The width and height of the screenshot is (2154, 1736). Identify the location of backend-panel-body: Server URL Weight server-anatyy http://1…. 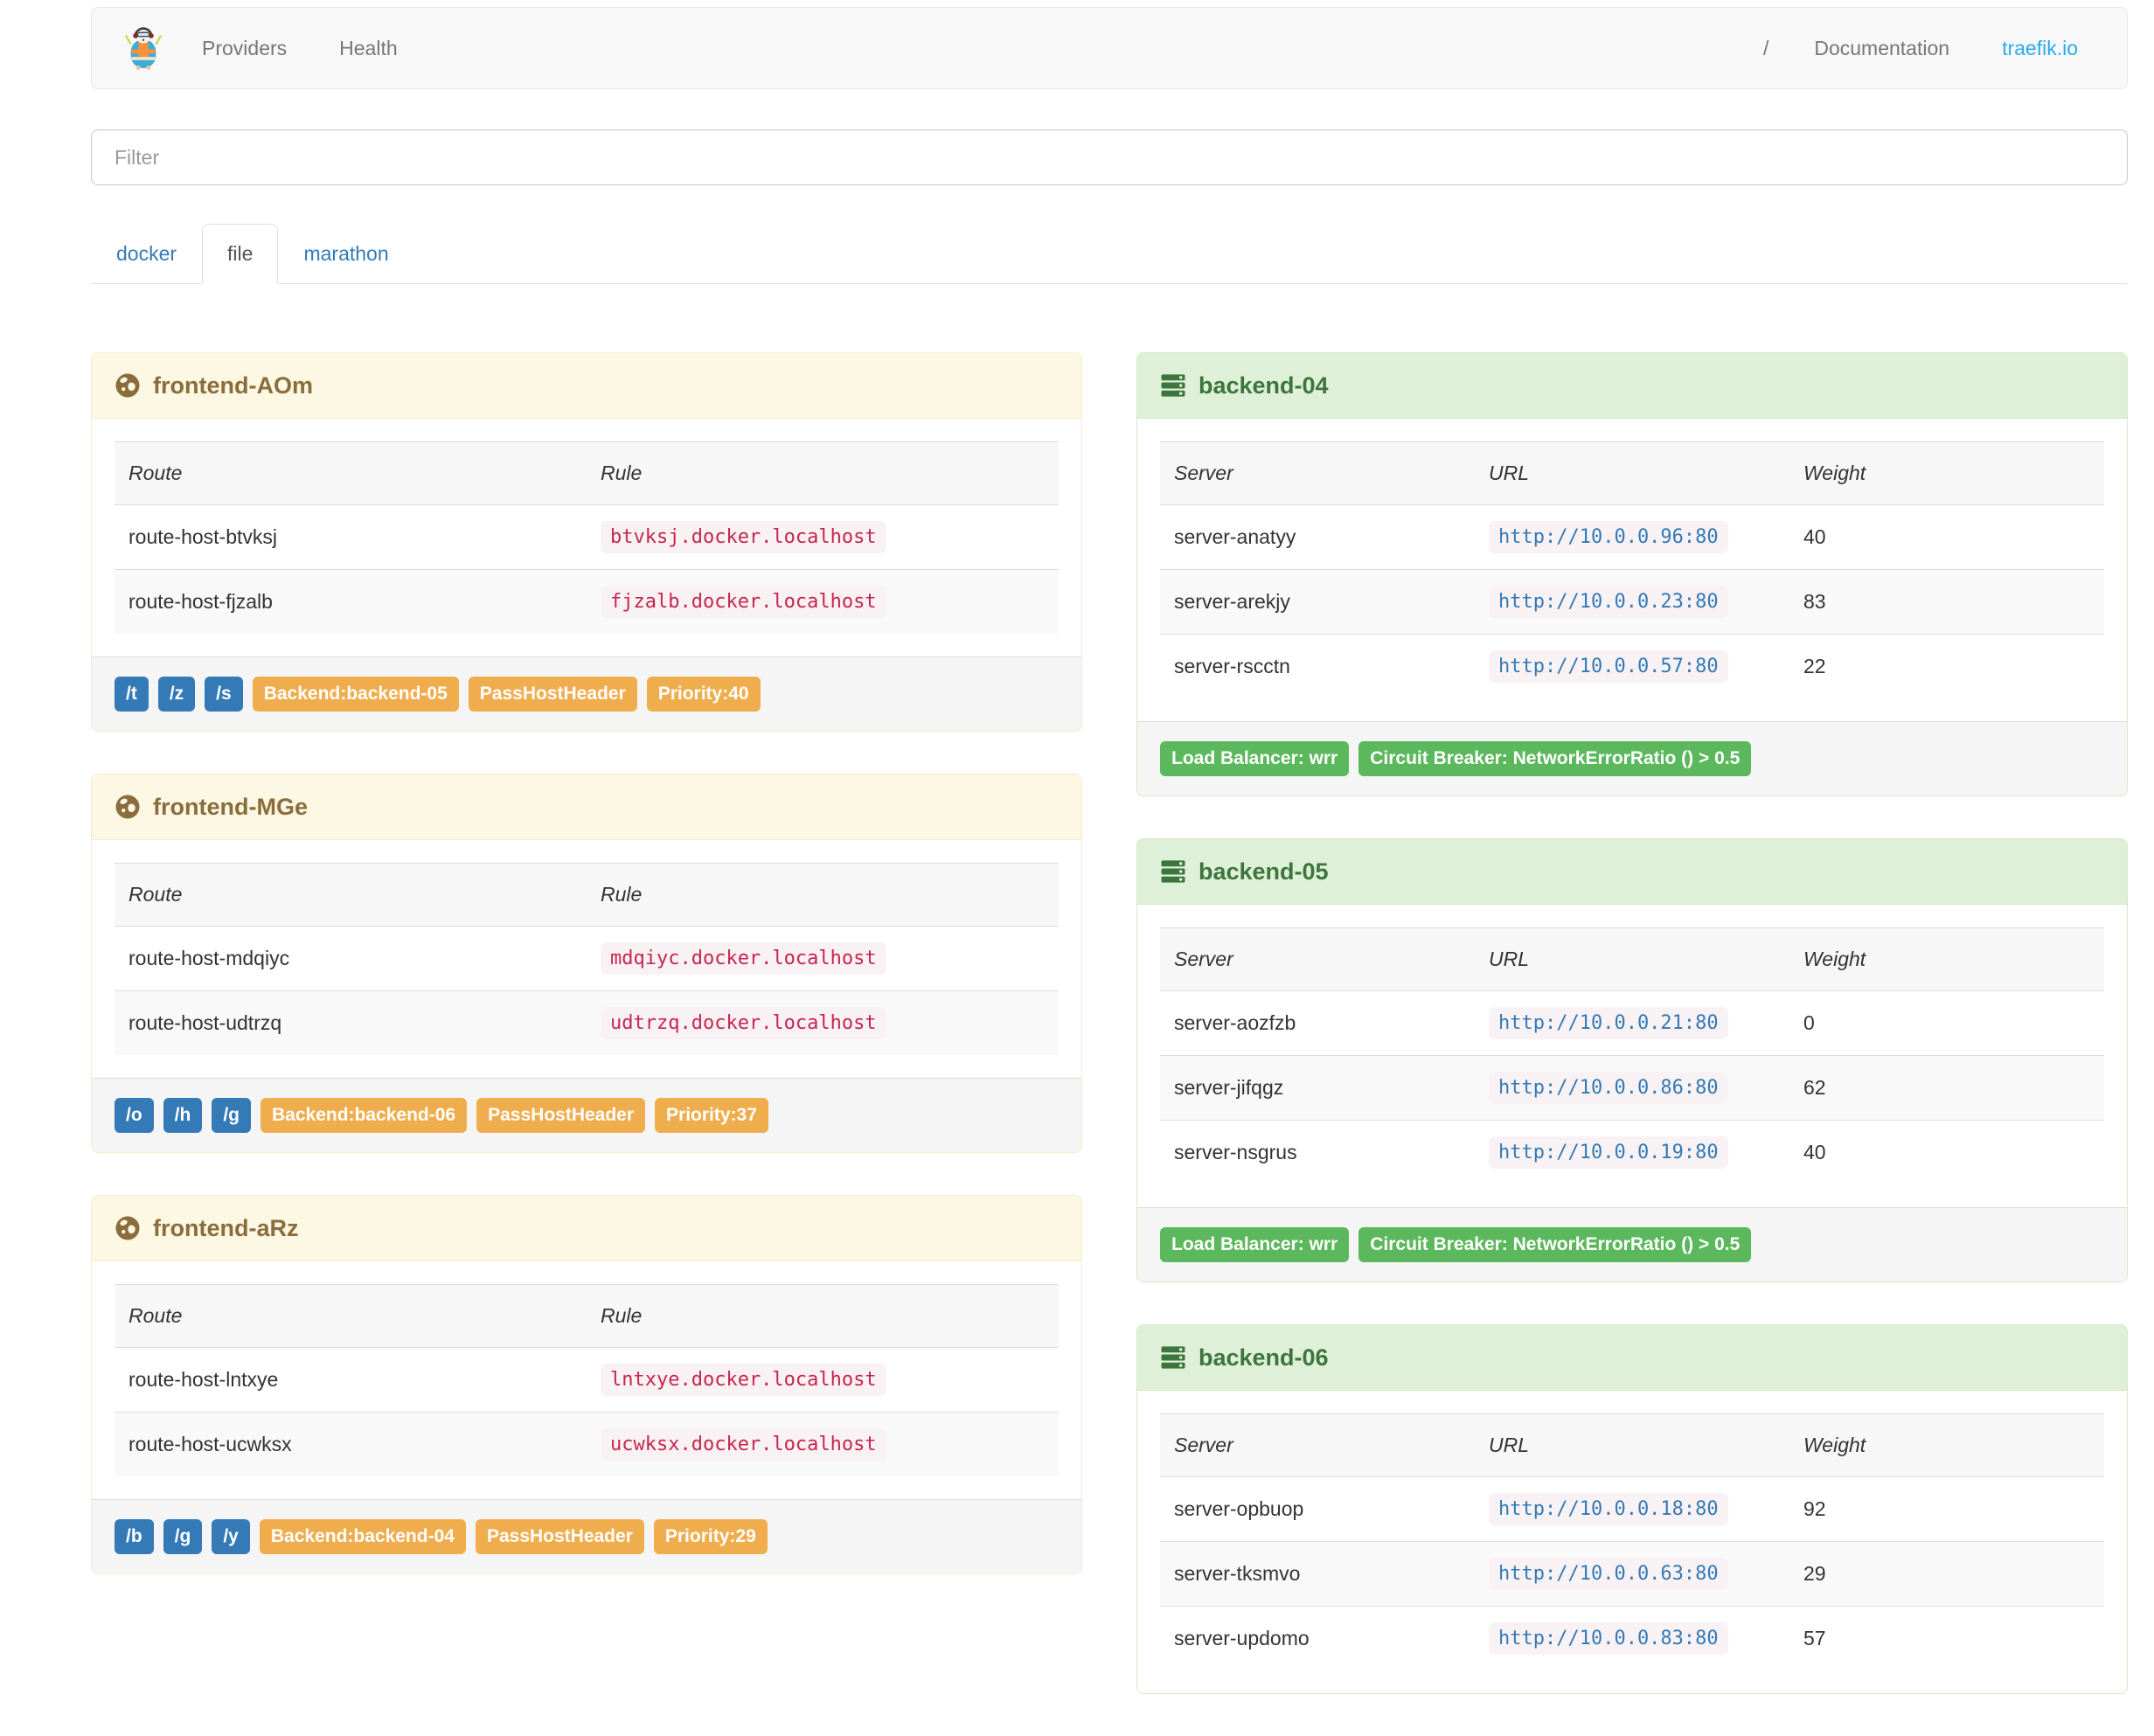
(1632, 570).